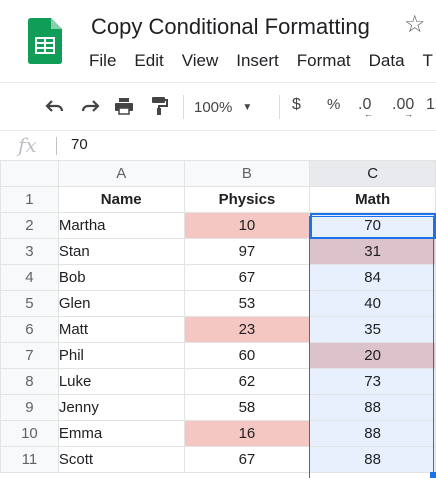 The width and height of the screenshot is (436, 478). I want to click on menu-data: Data, so click(387, 62).